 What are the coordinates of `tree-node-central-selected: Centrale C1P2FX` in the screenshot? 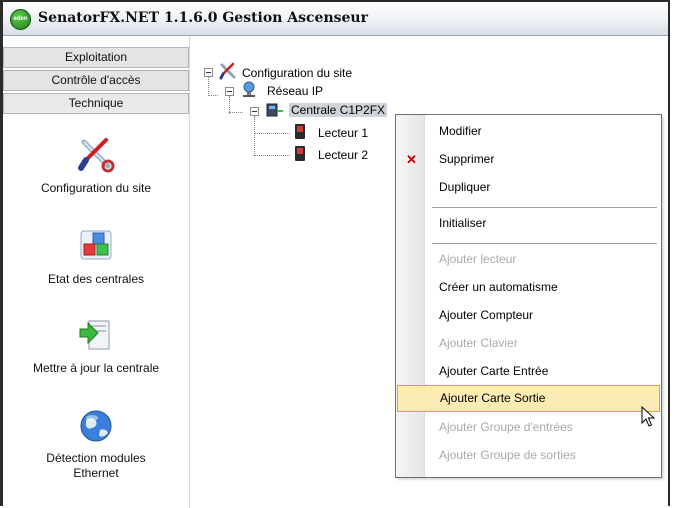 It's located at (338, 110).